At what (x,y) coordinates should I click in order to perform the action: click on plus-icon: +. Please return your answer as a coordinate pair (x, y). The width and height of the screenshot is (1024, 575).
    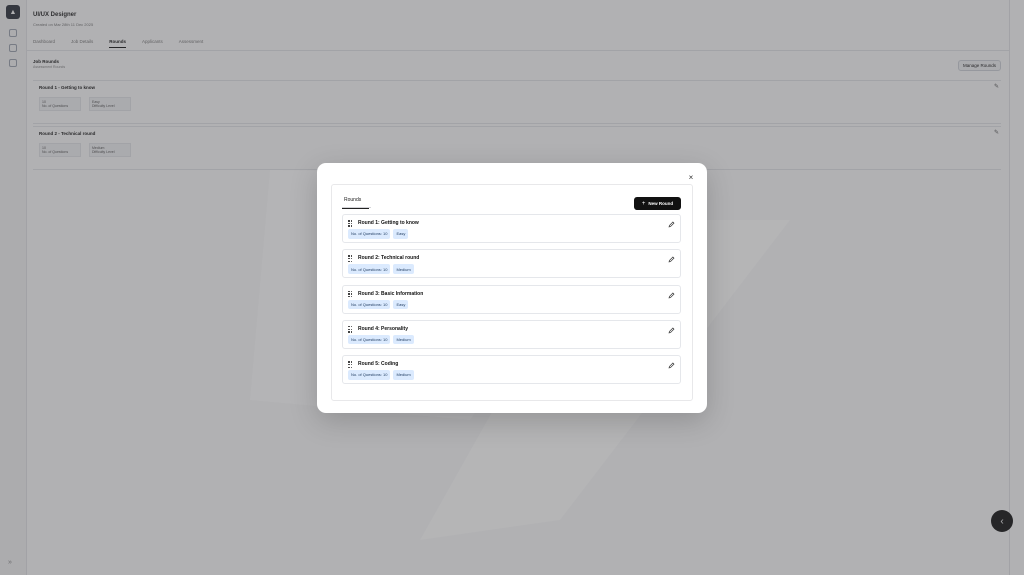
    Looking at the image, I should click on (643, 203).